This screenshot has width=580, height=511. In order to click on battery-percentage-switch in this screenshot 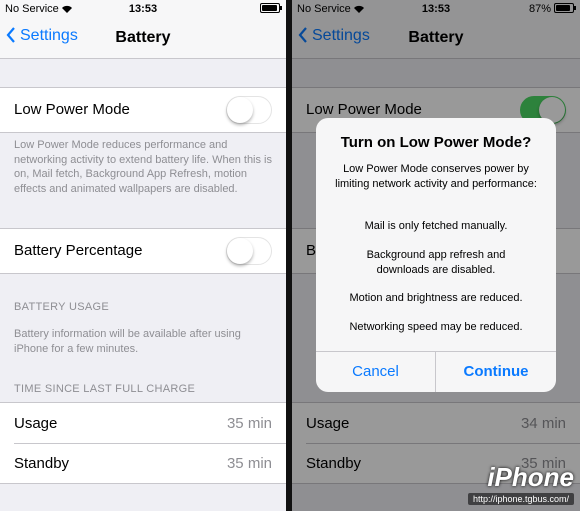, I will do `click(249, 251)`.